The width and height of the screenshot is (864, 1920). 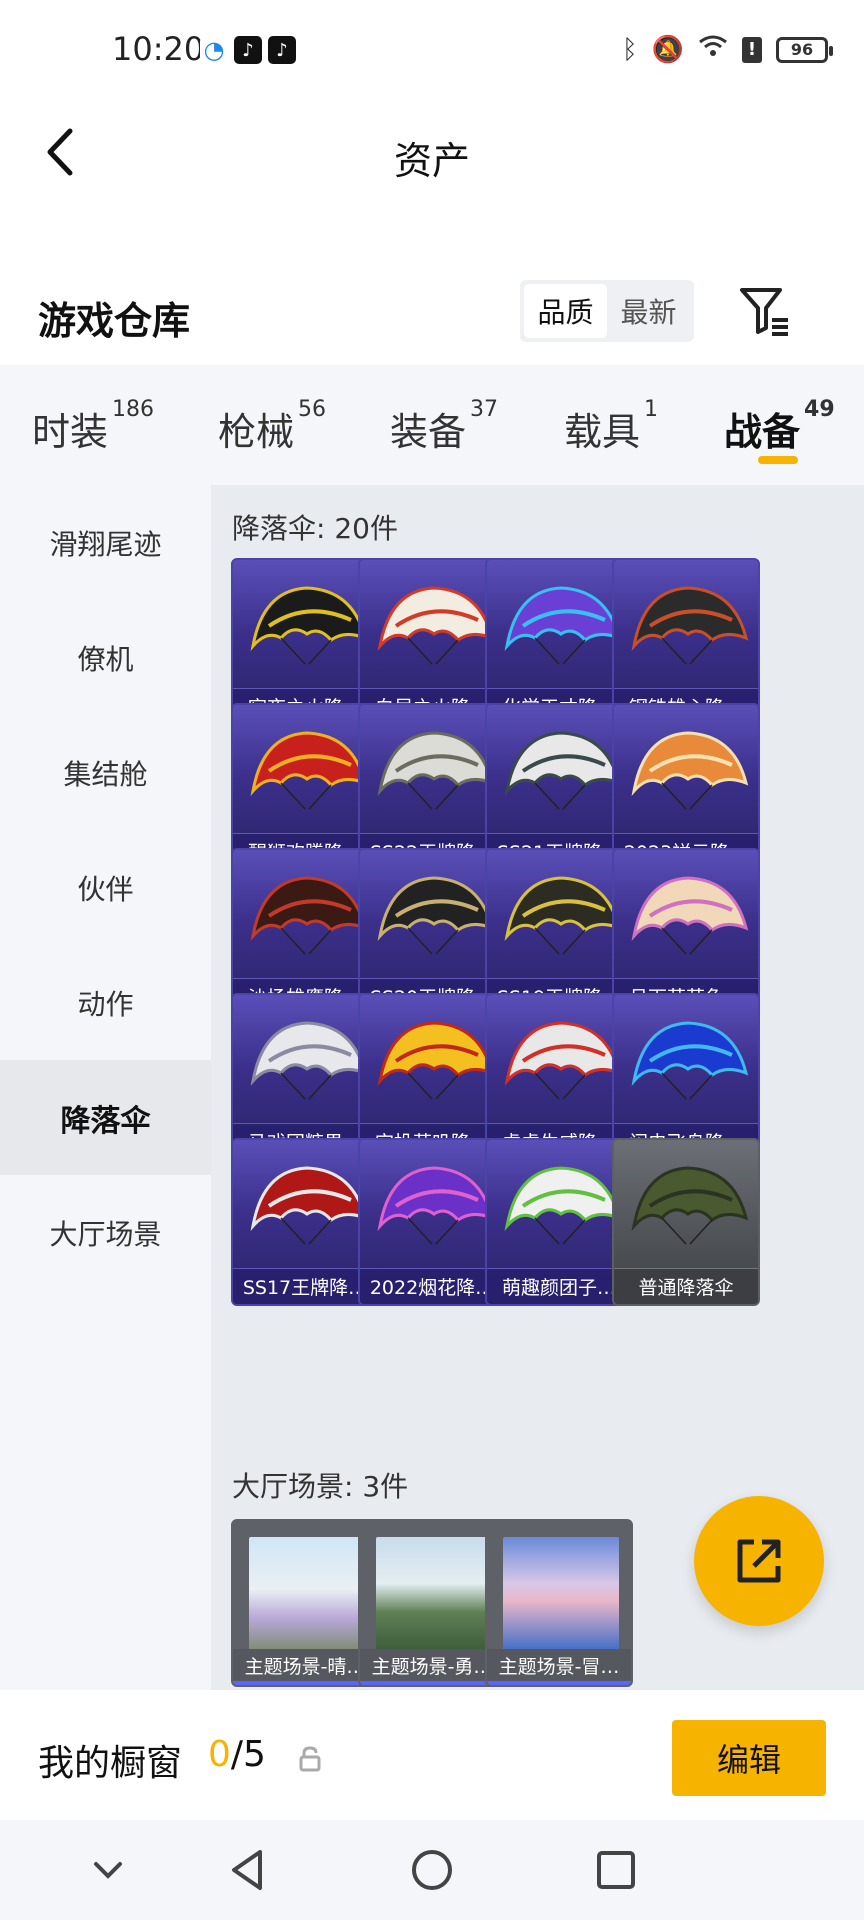 I want to click on edit-button: 编辑, so click(x=749, y=1758).